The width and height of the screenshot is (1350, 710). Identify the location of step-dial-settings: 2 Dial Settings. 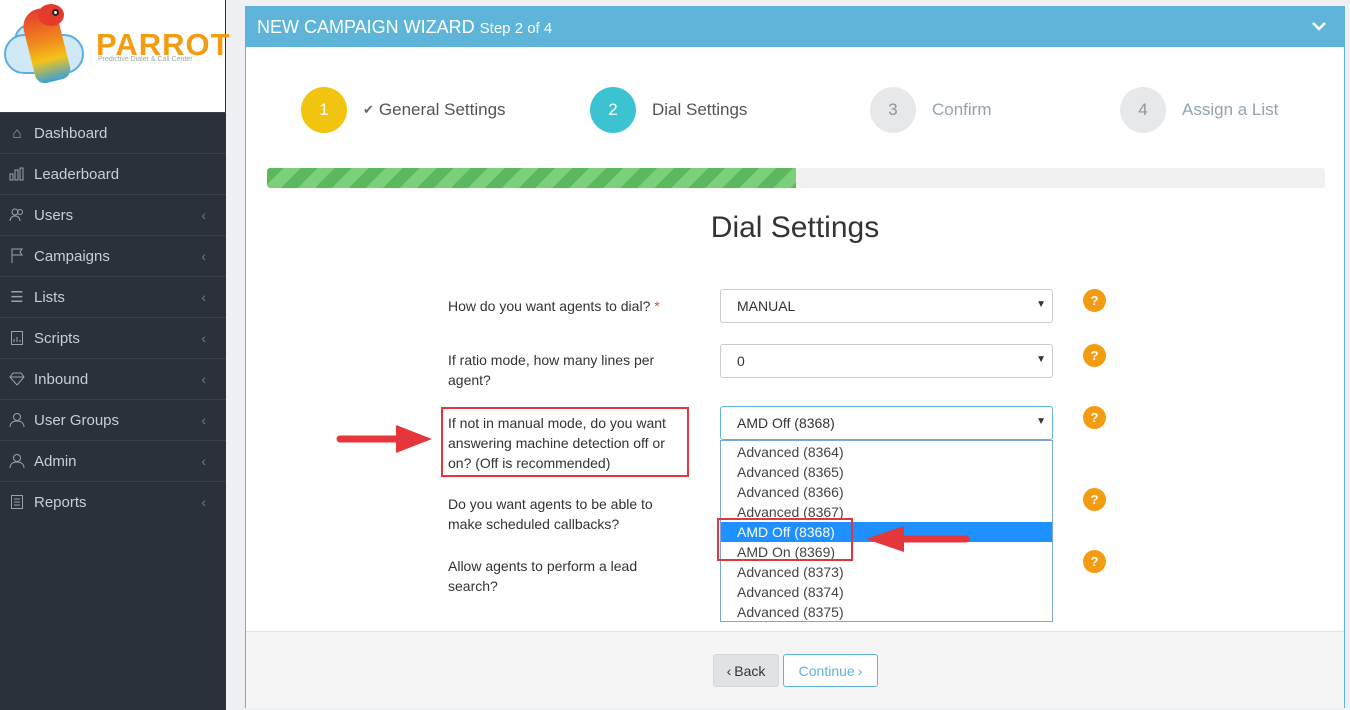
(668, 110).